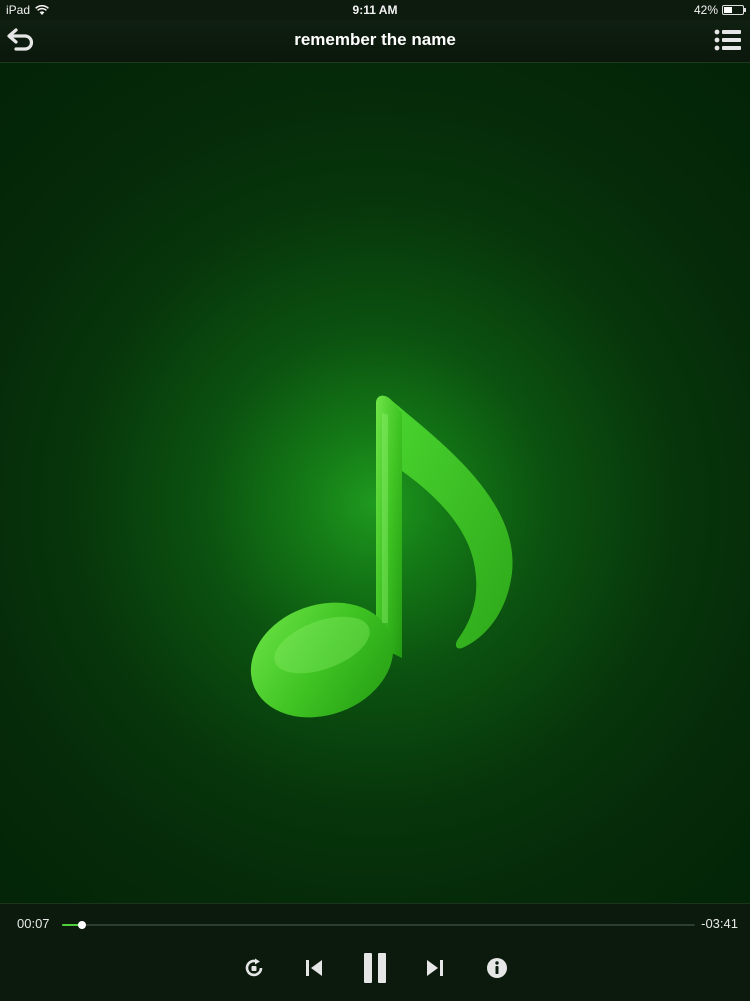  What do you see at coordinates (734, 10) in the screenshot?
I see `battery-icon` at bounding box center [734, 10].